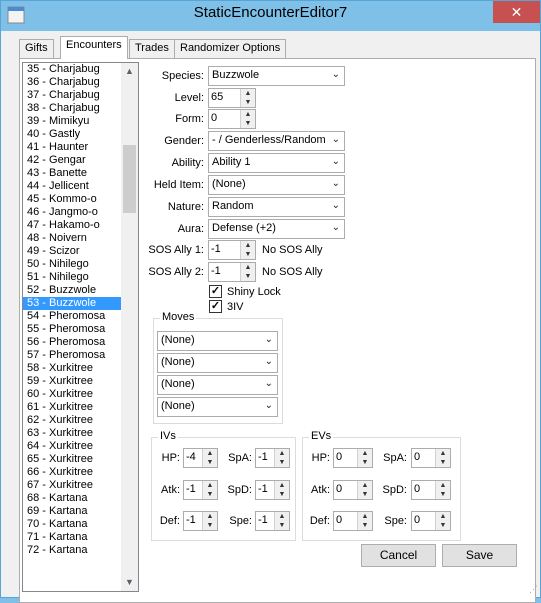  I want to click on ability-select: Ability 1 ⌄, so click(276, 163).